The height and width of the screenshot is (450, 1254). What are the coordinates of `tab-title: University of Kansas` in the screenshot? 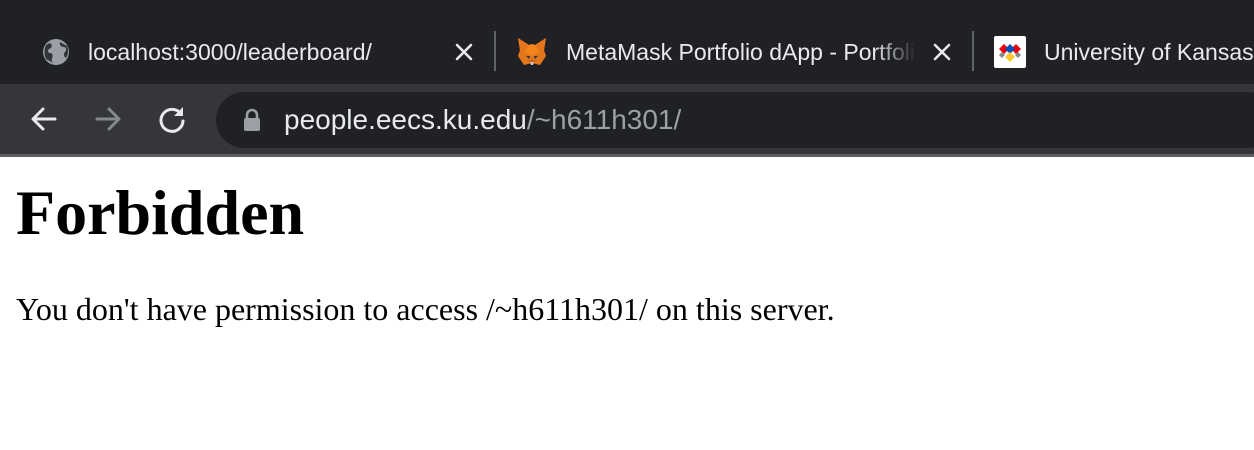 It's located at (1149, 52).